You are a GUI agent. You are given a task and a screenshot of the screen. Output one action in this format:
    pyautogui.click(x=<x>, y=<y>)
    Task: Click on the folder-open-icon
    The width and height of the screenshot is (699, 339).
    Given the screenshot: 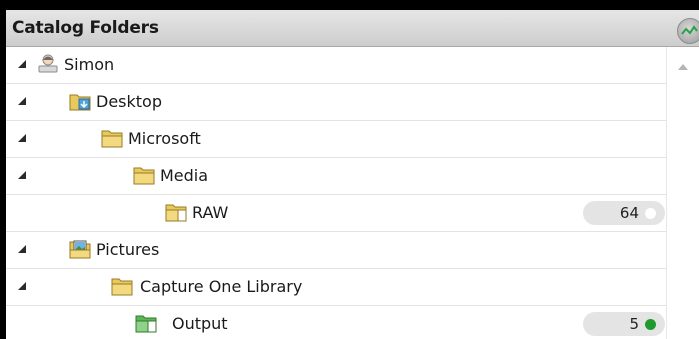 What is the action you would take?
    pyautogui.click(x=176, y=212)
    